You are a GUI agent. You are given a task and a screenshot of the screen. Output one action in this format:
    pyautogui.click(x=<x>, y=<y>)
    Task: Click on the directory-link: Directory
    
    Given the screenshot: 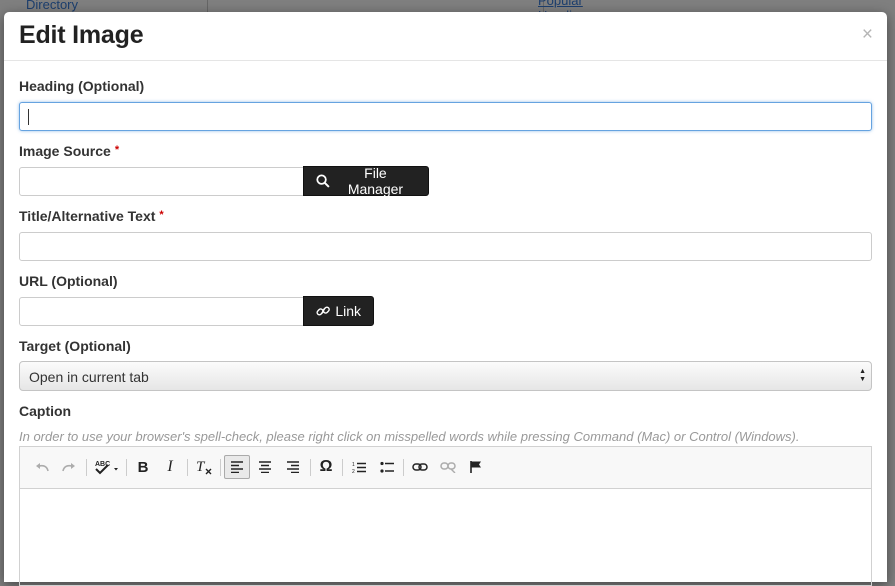 What is the action you would take?
    pyautogui.click(x=52, y=6)
    